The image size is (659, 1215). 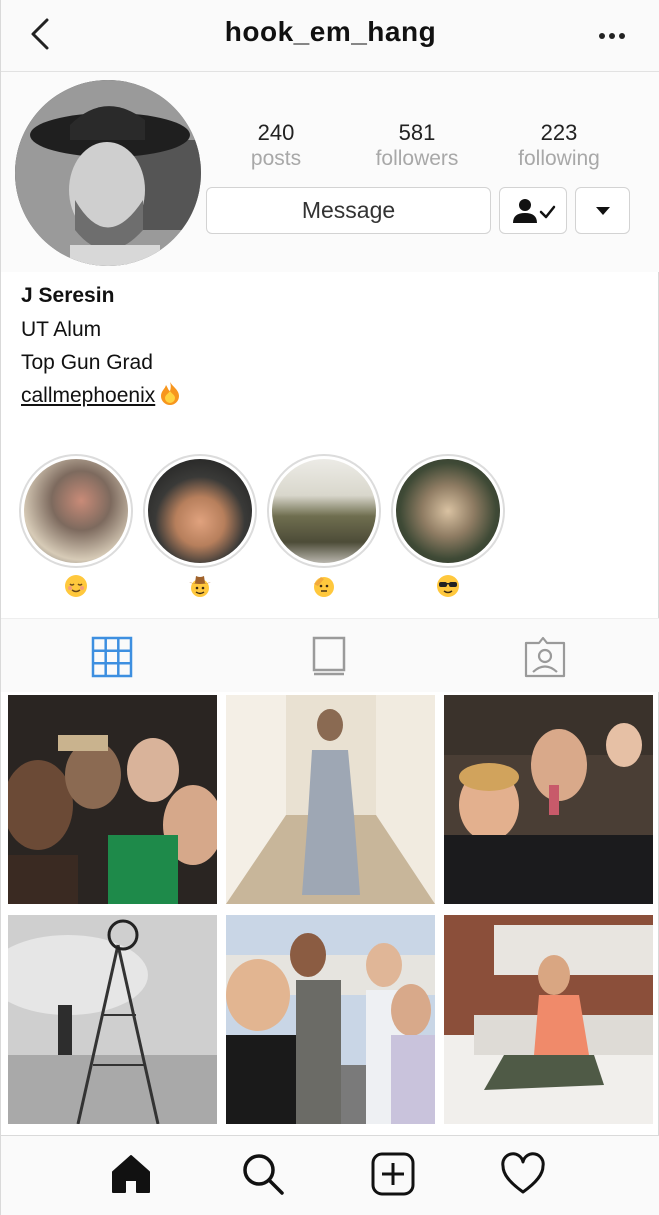 What do you see at coordinates (559, 132) in the screenshot?
I see `following-count: 223` at bounding box center [559, 132].